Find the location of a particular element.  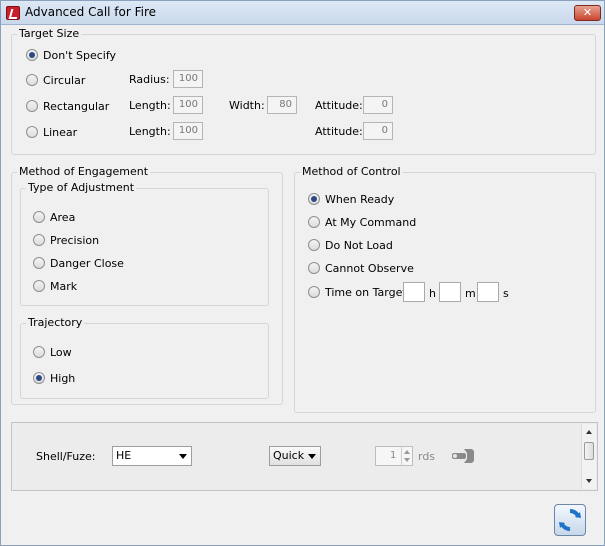

wrench-icon is located at coordinates (463, 456).